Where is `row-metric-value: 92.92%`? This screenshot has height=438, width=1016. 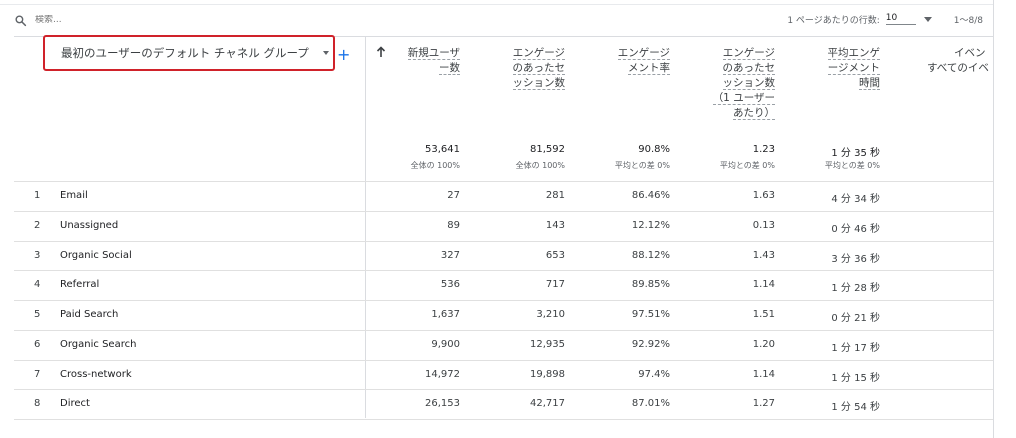 row-metric-value: 92.92% is located at coordinates (650, 344).